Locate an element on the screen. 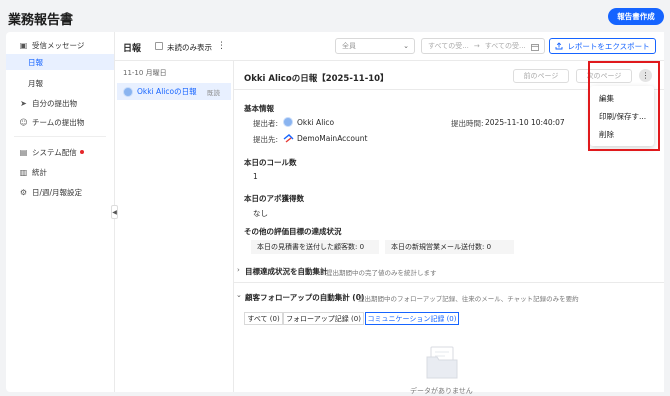  tab-all: すべて (0) is located at coordinates (263, 318).